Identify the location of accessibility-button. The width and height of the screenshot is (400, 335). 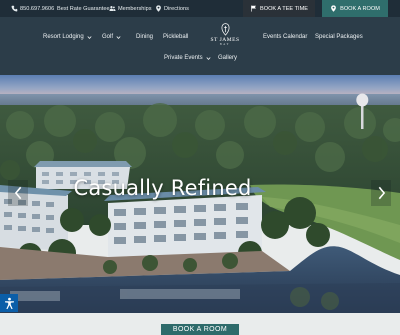
(9, 303).